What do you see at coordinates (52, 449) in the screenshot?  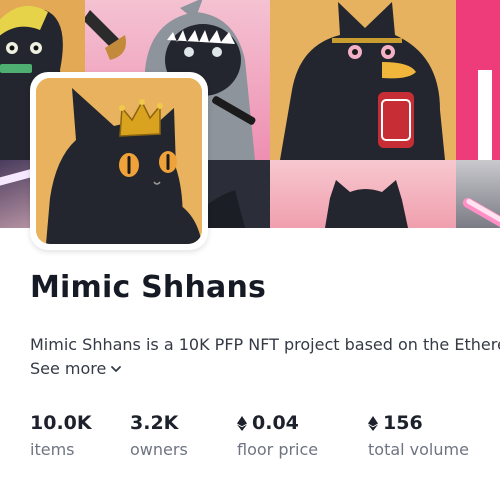 I see `stat-items-label: items` at bounding box center [52, 449].